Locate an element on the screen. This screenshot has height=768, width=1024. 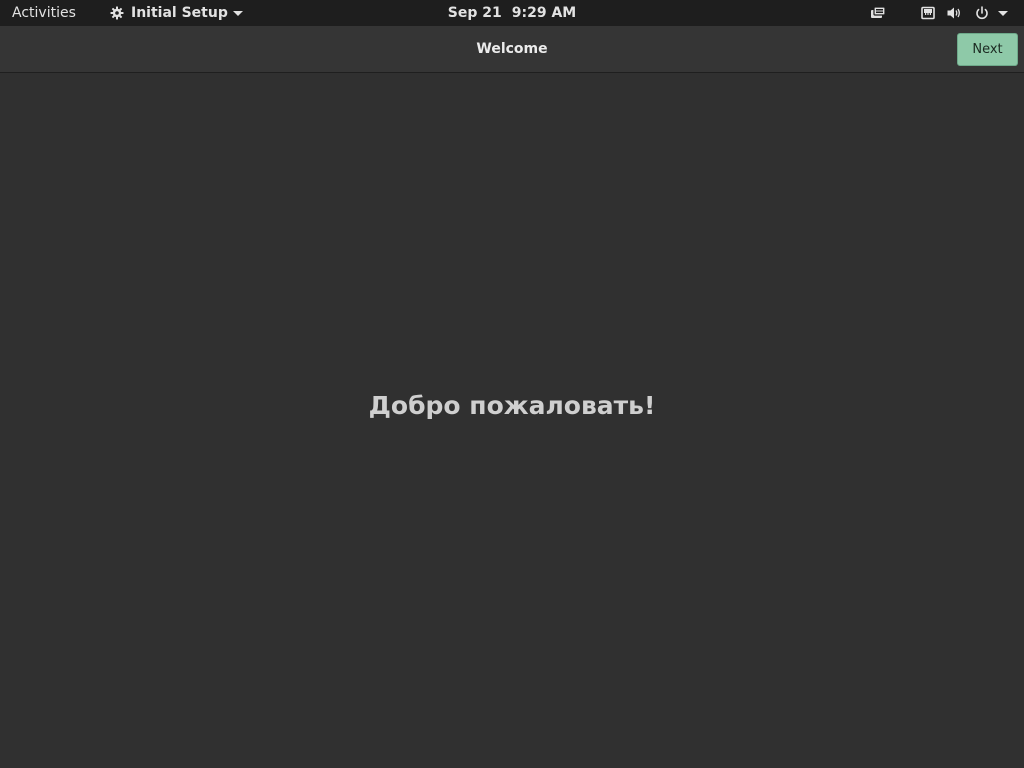
volume-icon is located at coordinates (954, 13).